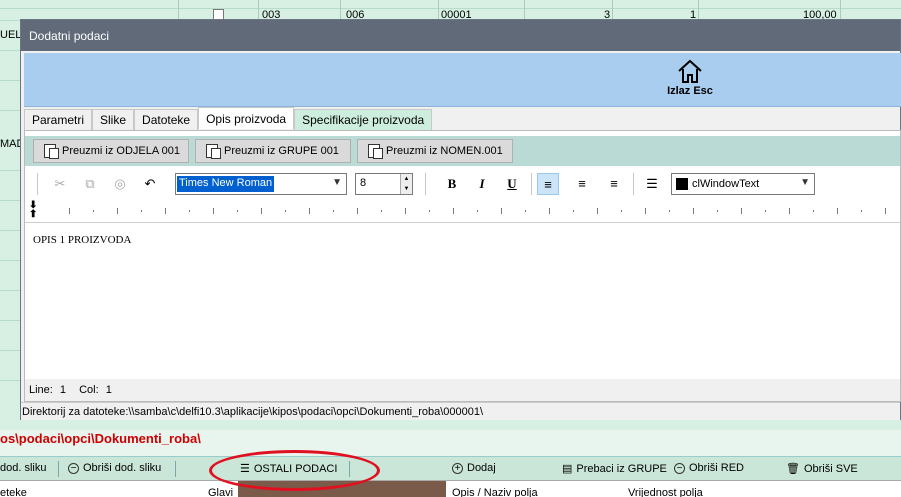  I want to click on cut-icon: ✂, so click(60, 184).